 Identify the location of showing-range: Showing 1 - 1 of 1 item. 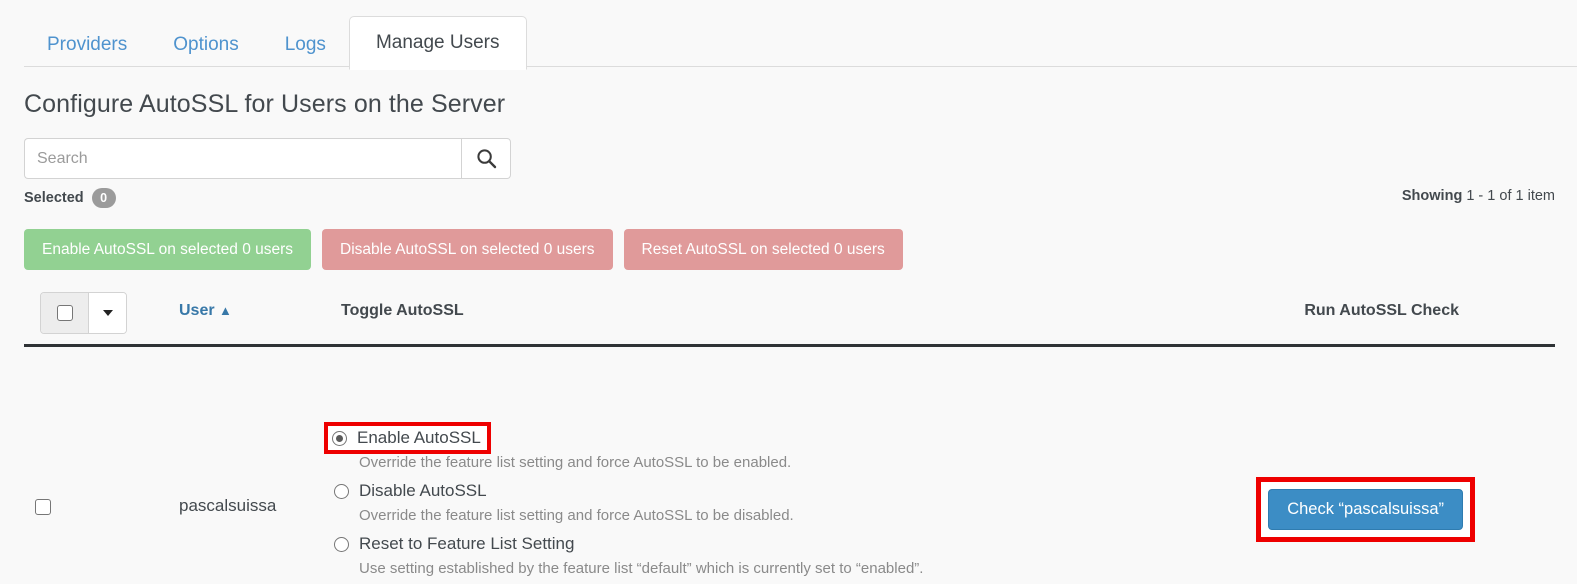
(1478, 196).